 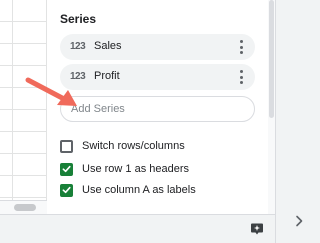 What do you see at coordinates (78, 19) in the screenshot?
I see `series-section-title: Series` at bounding box center [78, 19].